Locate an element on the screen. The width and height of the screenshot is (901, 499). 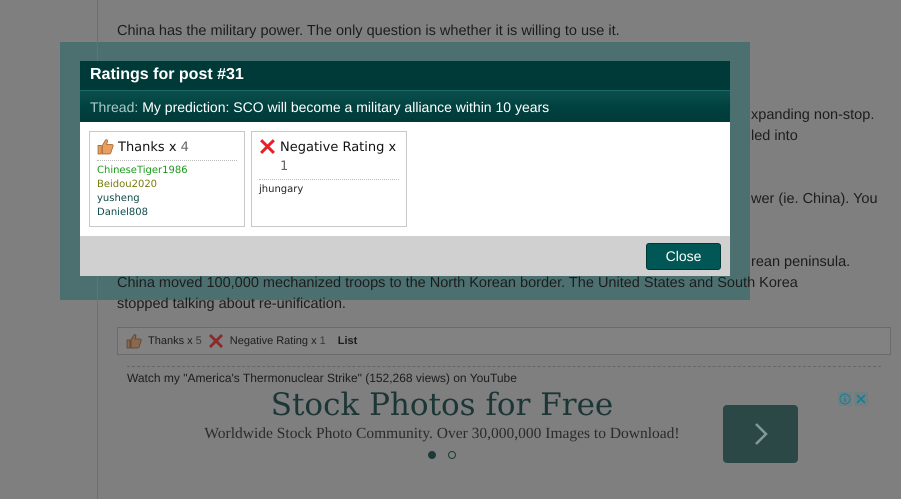
post-text-line: China moved 100,000 mechanized troops to the North Korean border. The United States and South Korea is located at coordinates (457, 283).